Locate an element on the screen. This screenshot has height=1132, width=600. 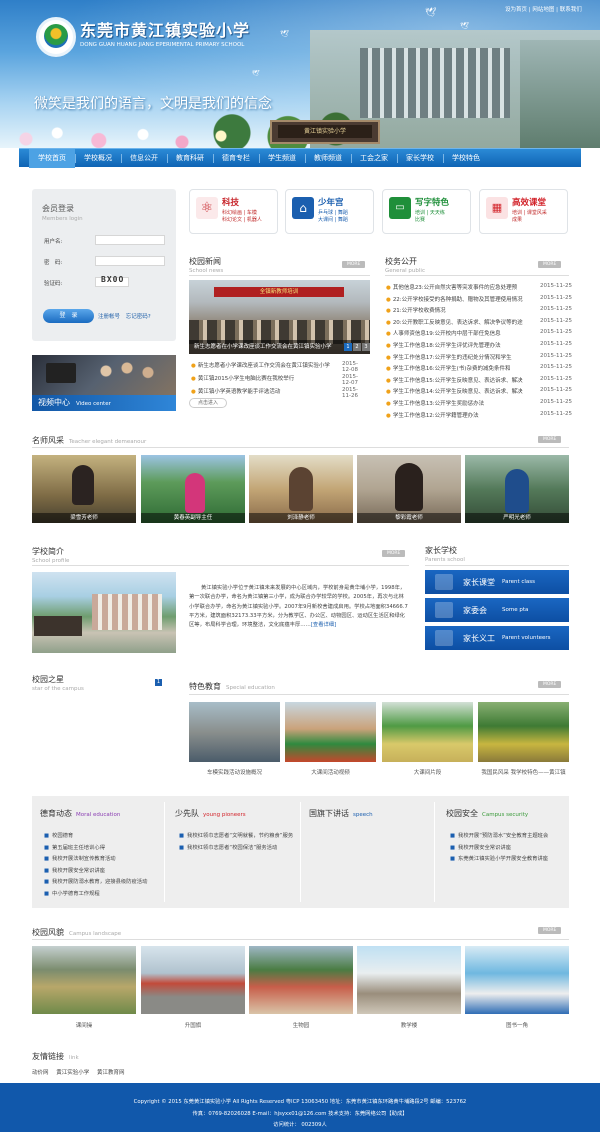
teacher-photo: 梁雪芳老师 is located at coordinates (84, 489).